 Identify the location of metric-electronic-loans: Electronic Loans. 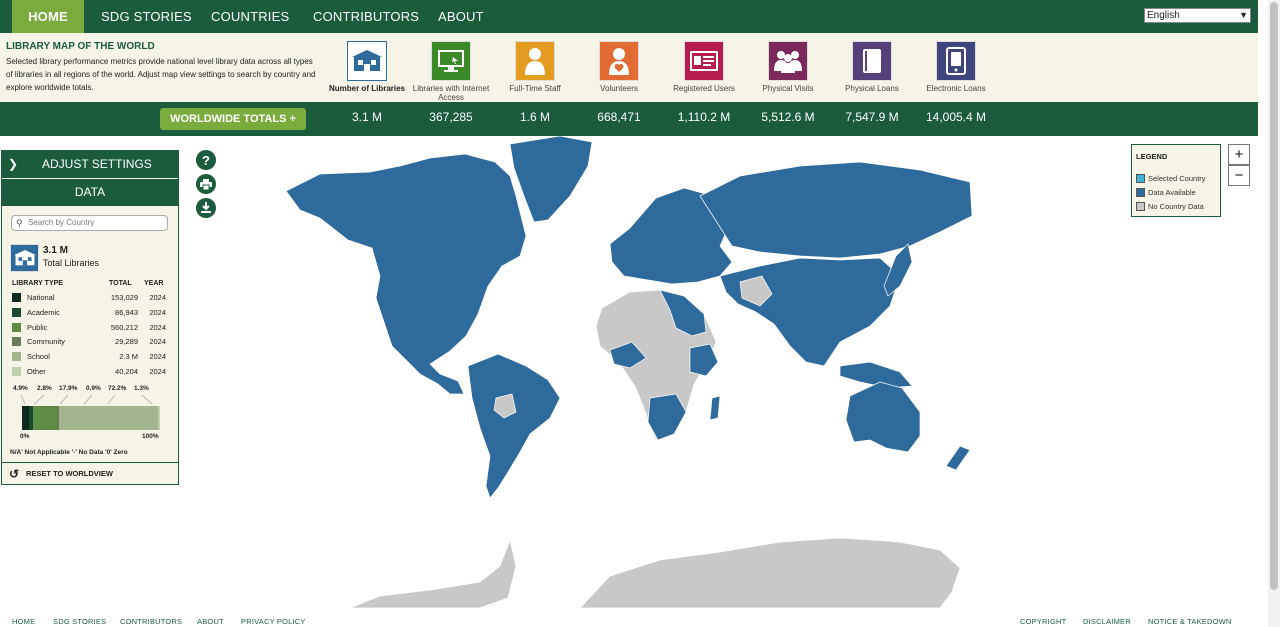
(956, 67).